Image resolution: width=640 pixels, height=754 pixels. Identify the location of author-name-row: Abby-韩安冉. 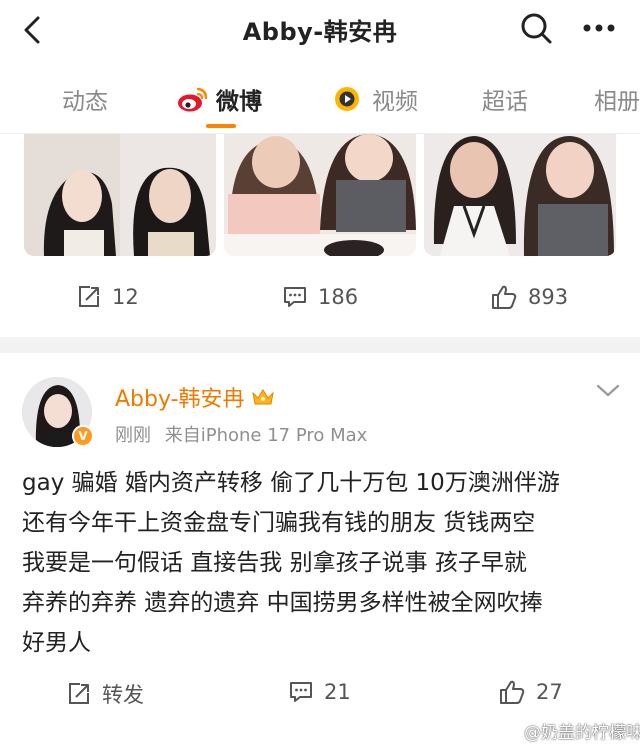
(195, 397).